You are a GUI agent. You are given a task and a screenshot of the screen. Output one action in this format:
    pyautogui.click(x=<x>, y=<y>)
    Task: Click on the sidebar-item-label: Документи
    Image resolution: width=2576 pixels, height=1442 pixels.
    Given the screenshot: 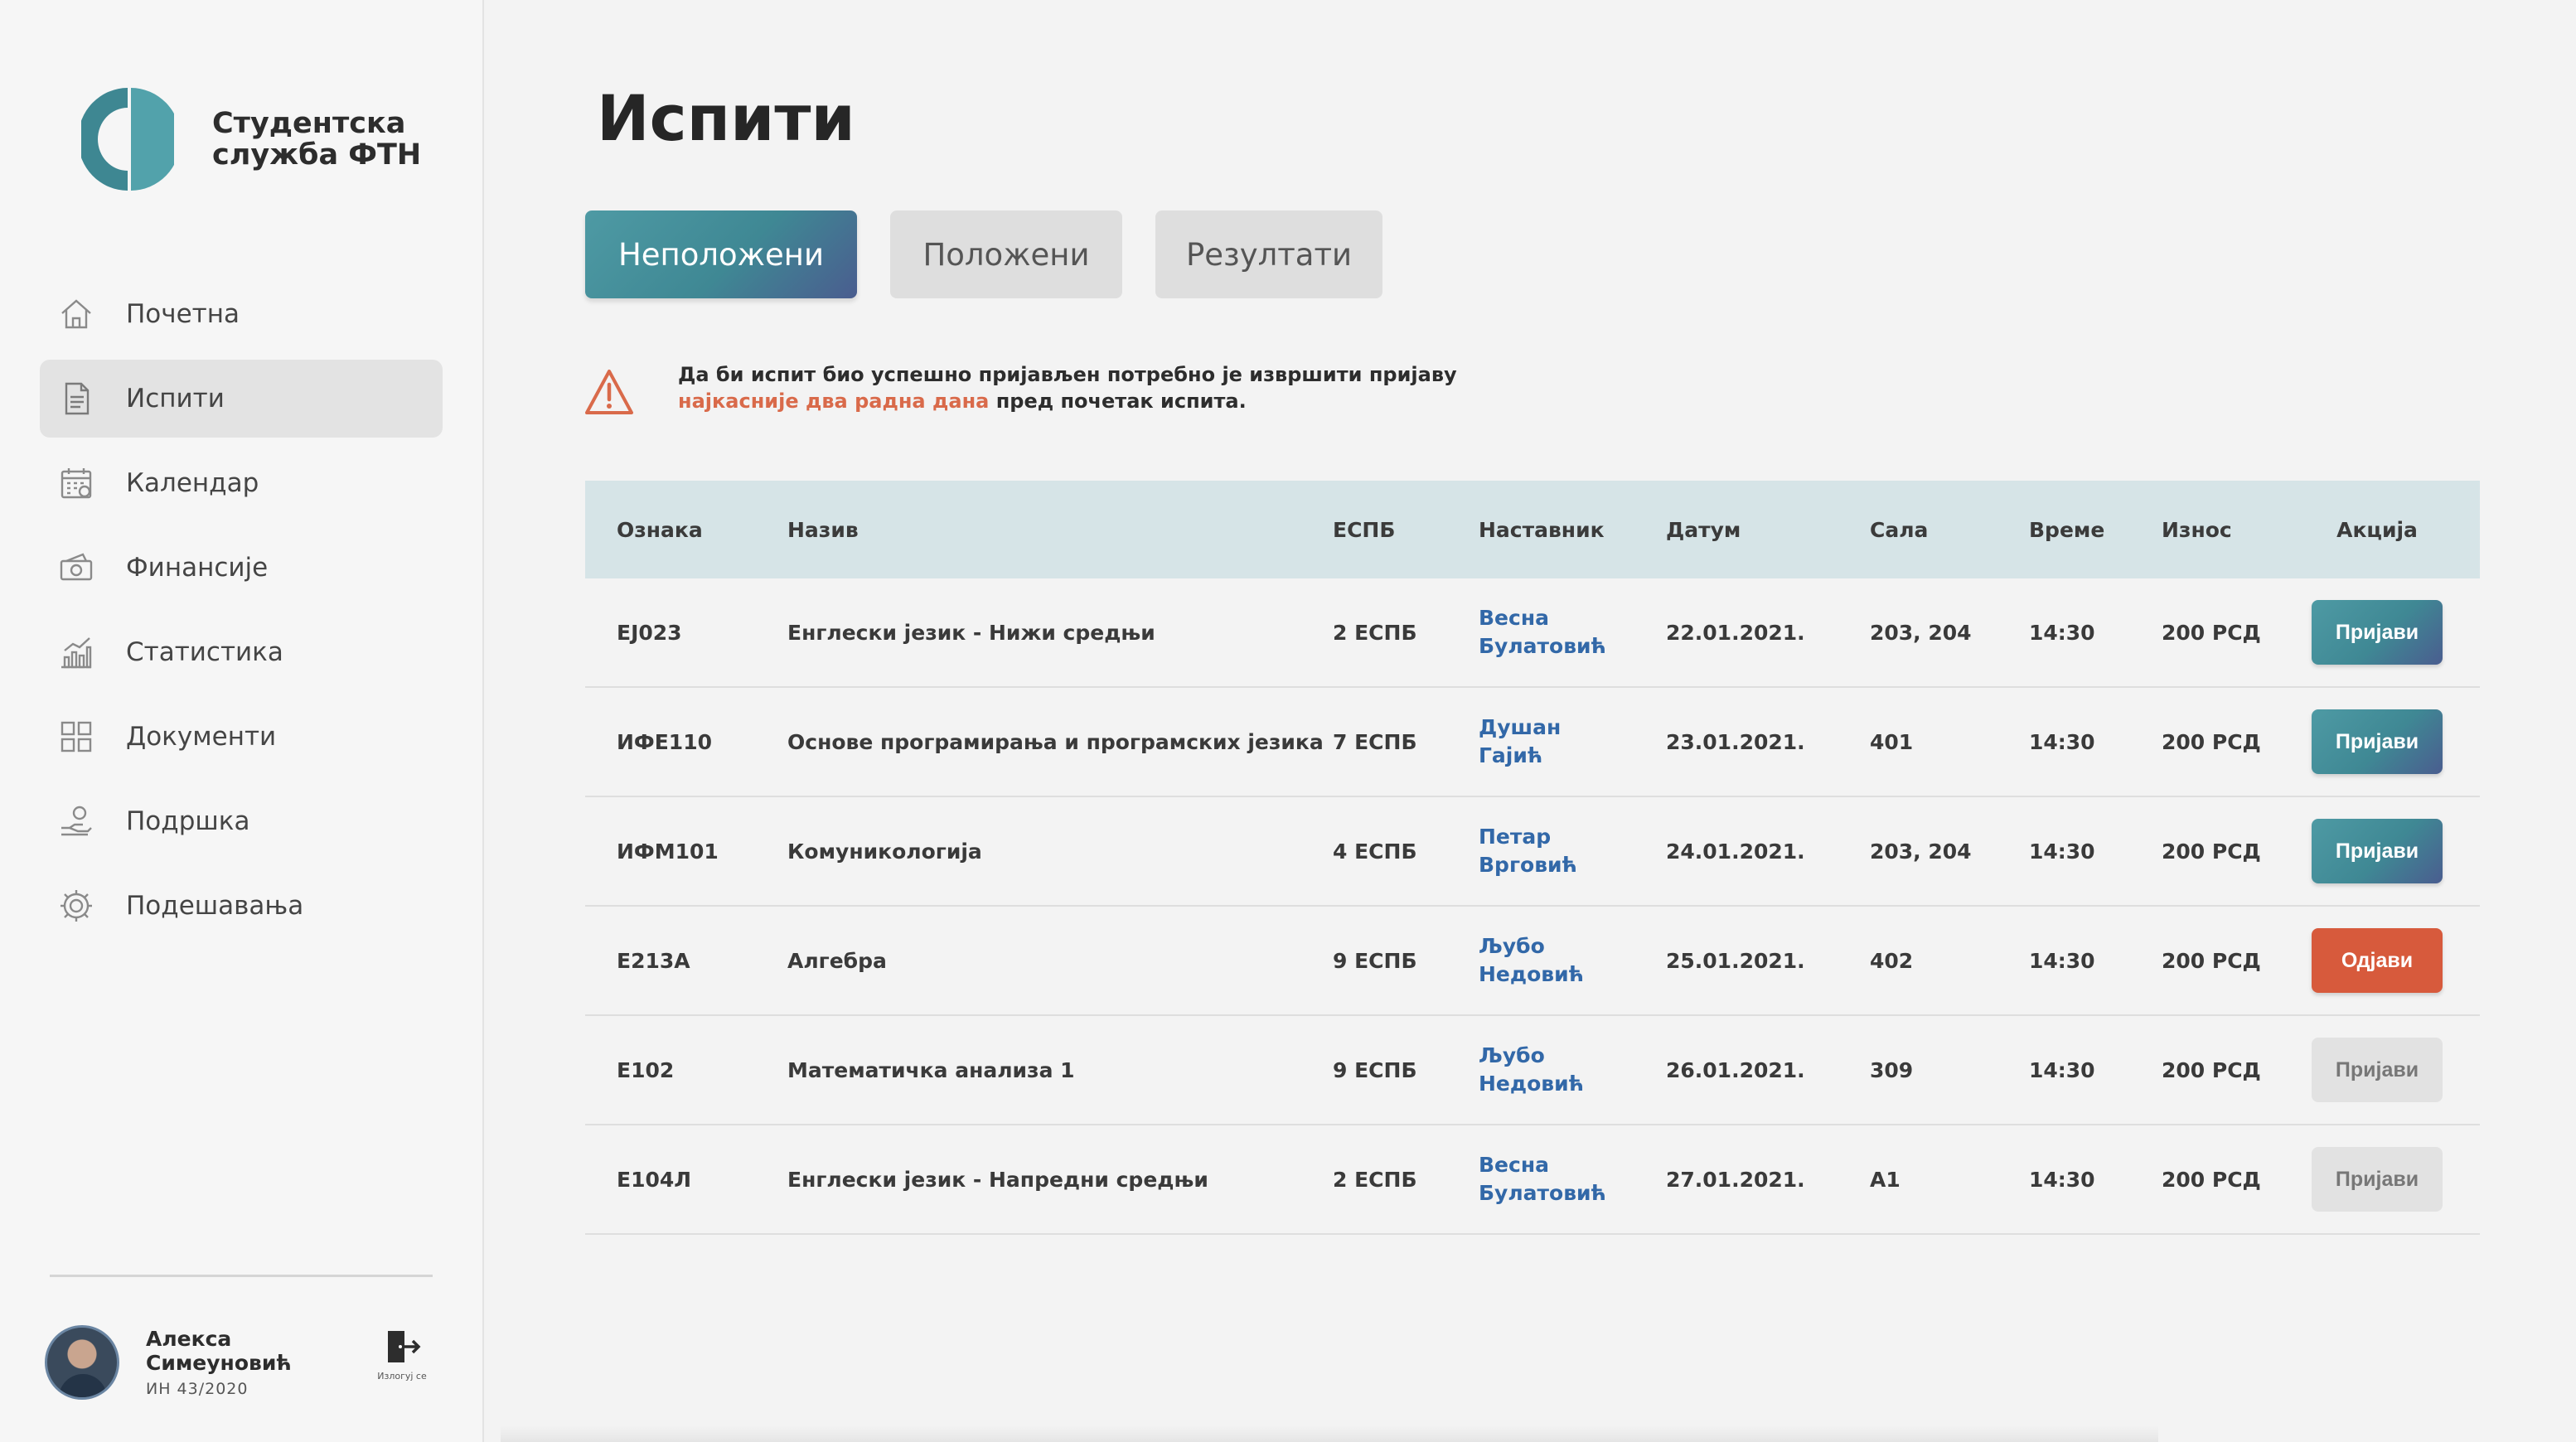 What is the action you would take?
    pyautogui.click(x=201, y=737)
    